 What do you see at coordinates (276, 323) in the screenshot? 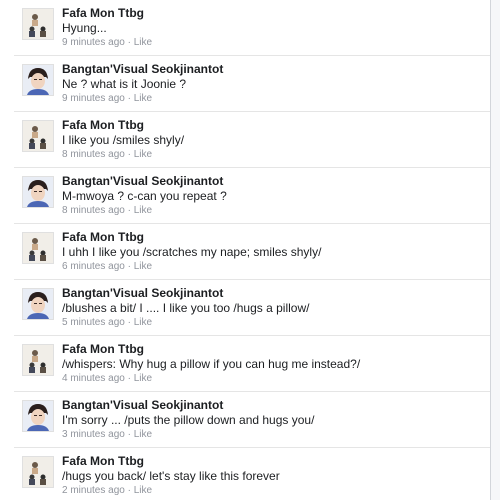
I see `comment-meta: 5 minutes ago · Like` at bounding box center [276, 323].